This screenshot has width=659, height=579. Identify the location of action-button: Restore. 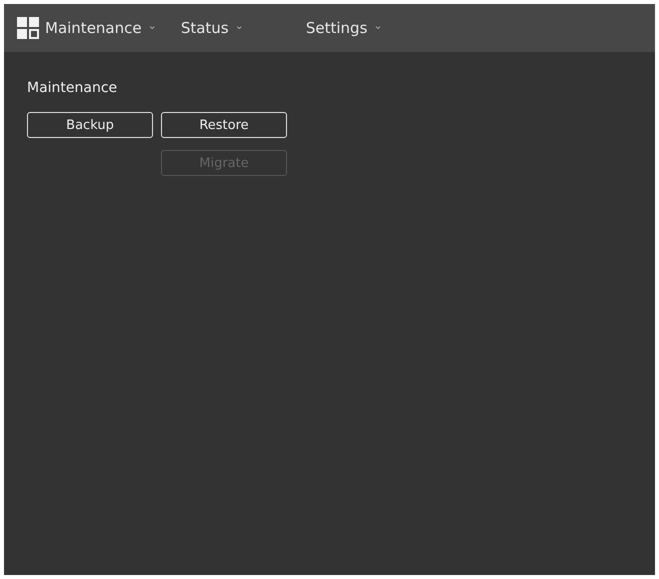
(224, 125).